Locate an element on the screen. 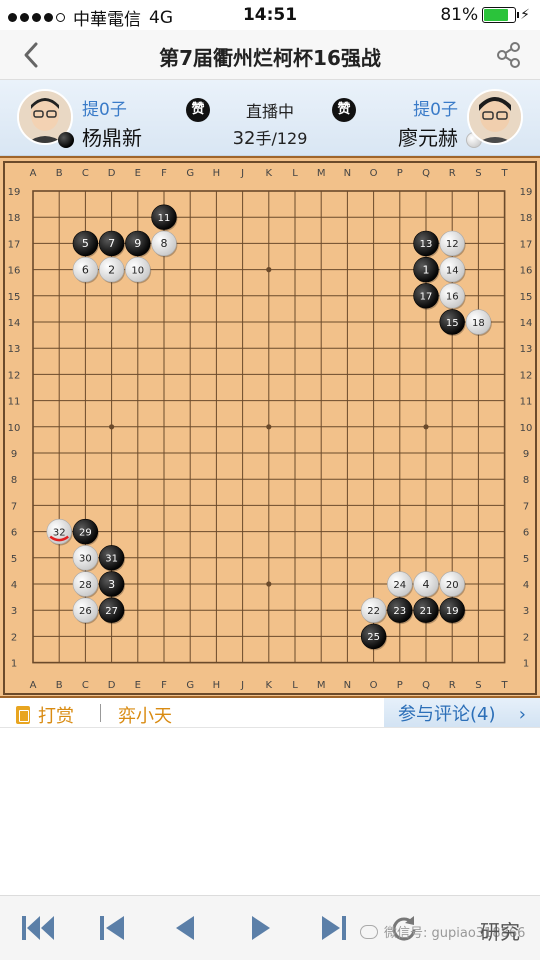  column-label: E is located at coordinates (138, 685).